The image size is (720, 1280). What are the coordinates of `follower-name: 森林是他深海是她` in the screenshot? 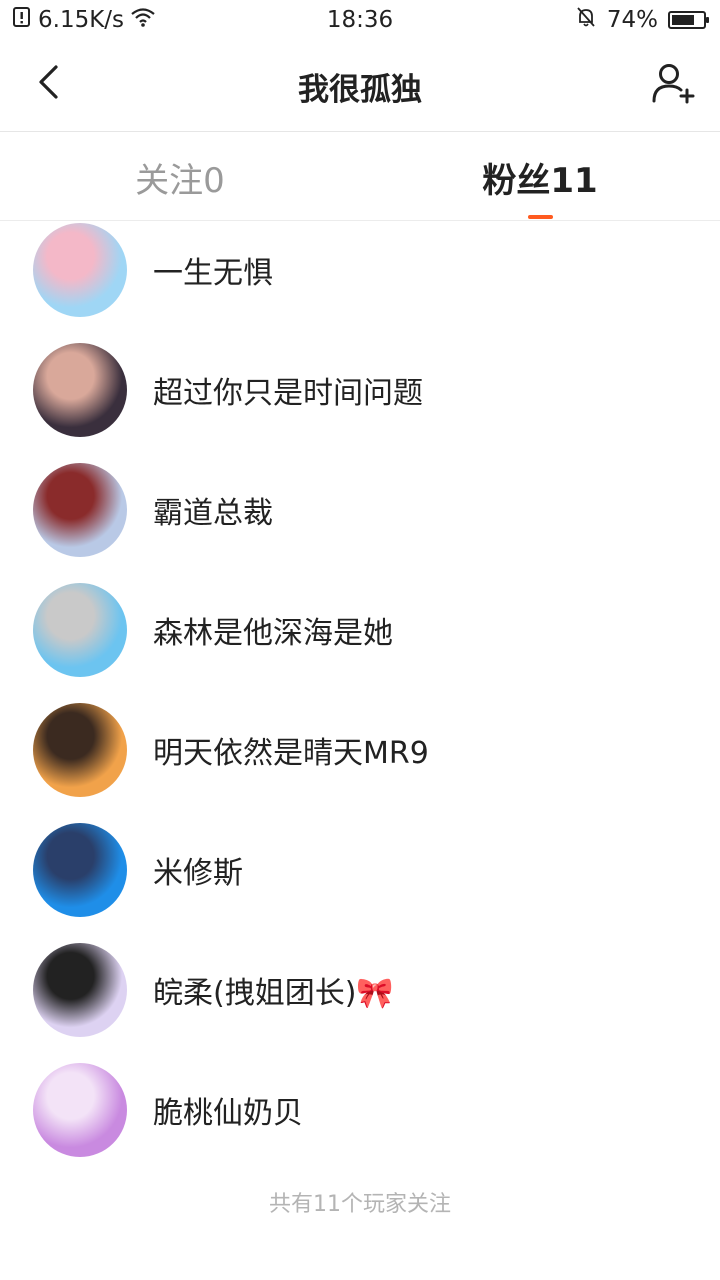 It's located at (273, 633).